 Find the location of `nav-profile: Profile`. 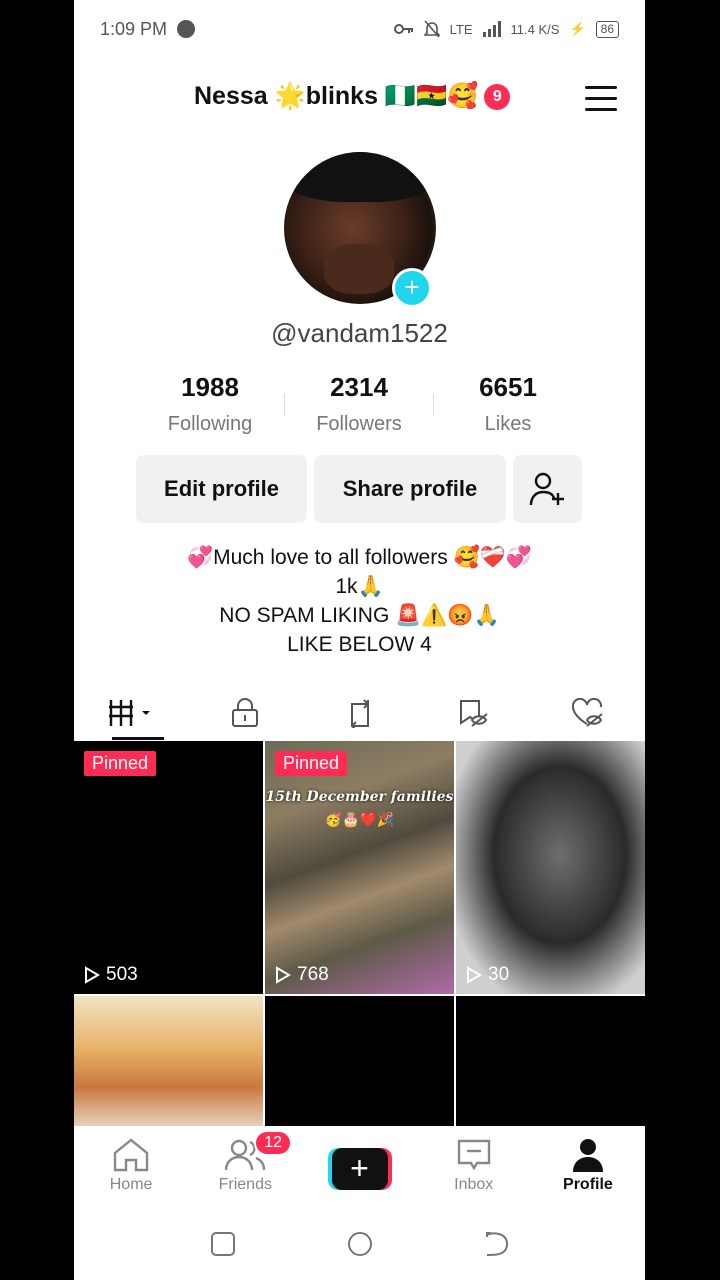

nav-profile: Profile is located at coordinates (588, 1167).